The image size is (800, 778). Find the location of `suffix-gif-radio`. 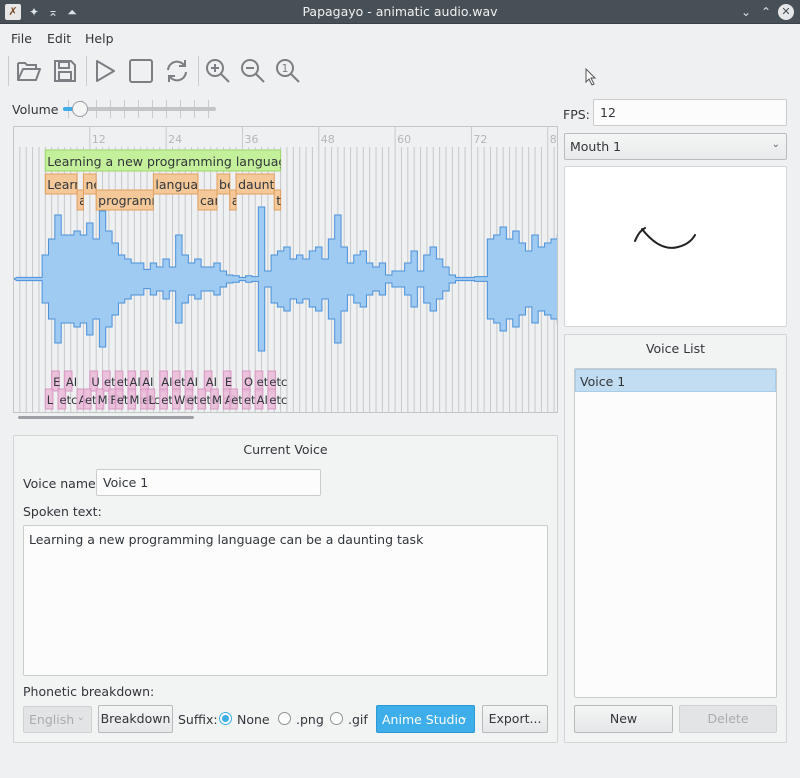

suffix-gif-radio is located at coordinates (336, 718).